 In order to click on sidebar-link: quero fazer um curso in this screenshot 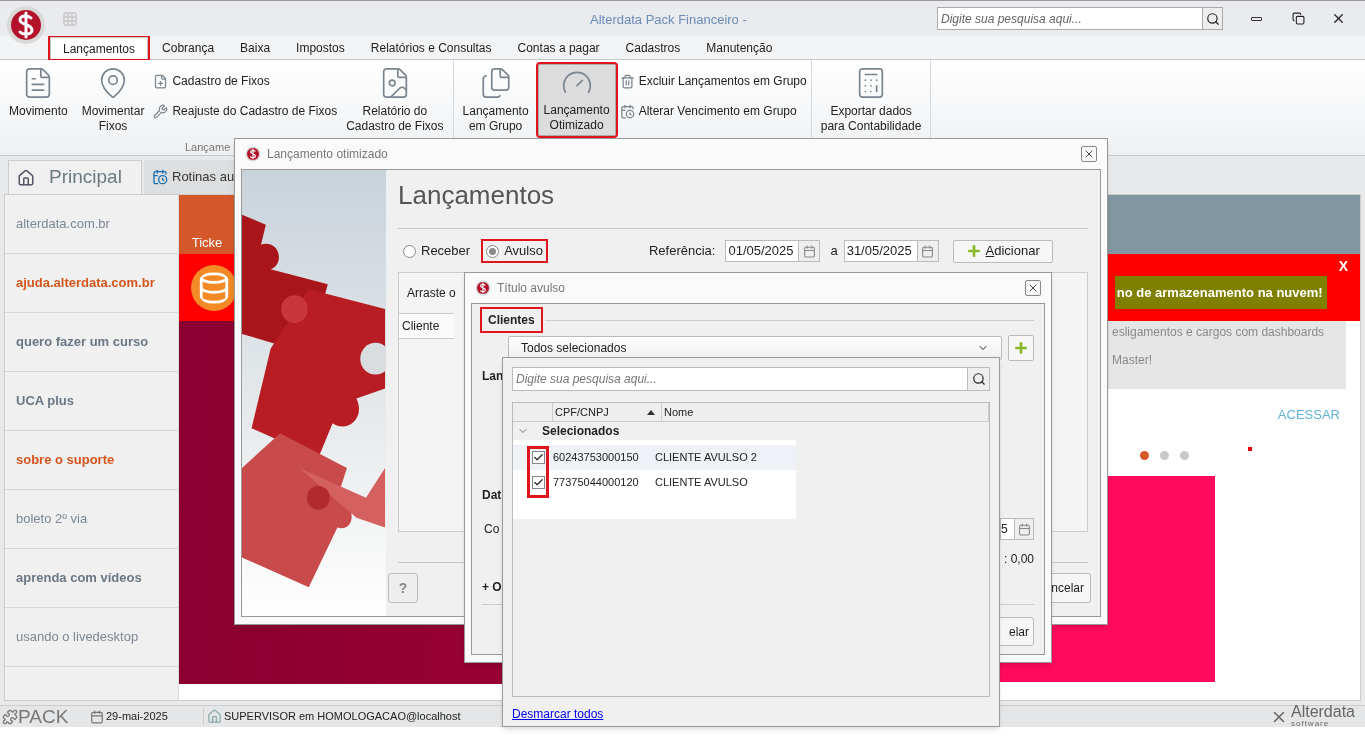, I will do `click(82, 342)`.